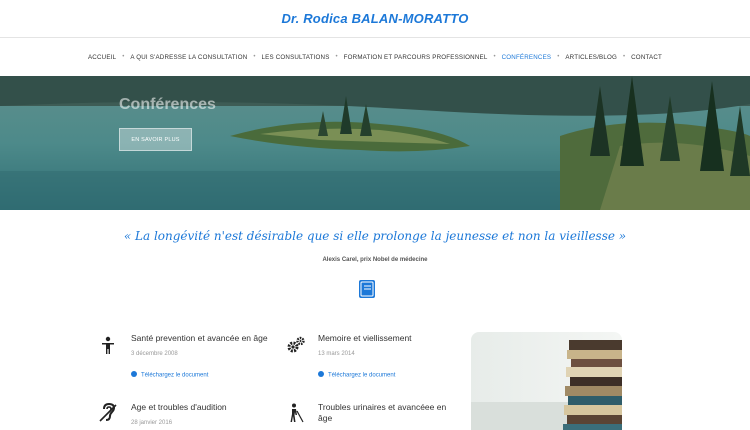 The image size is (750, 430). I want to click on conference-title: Memoire et viellissement, so click(393, 338).